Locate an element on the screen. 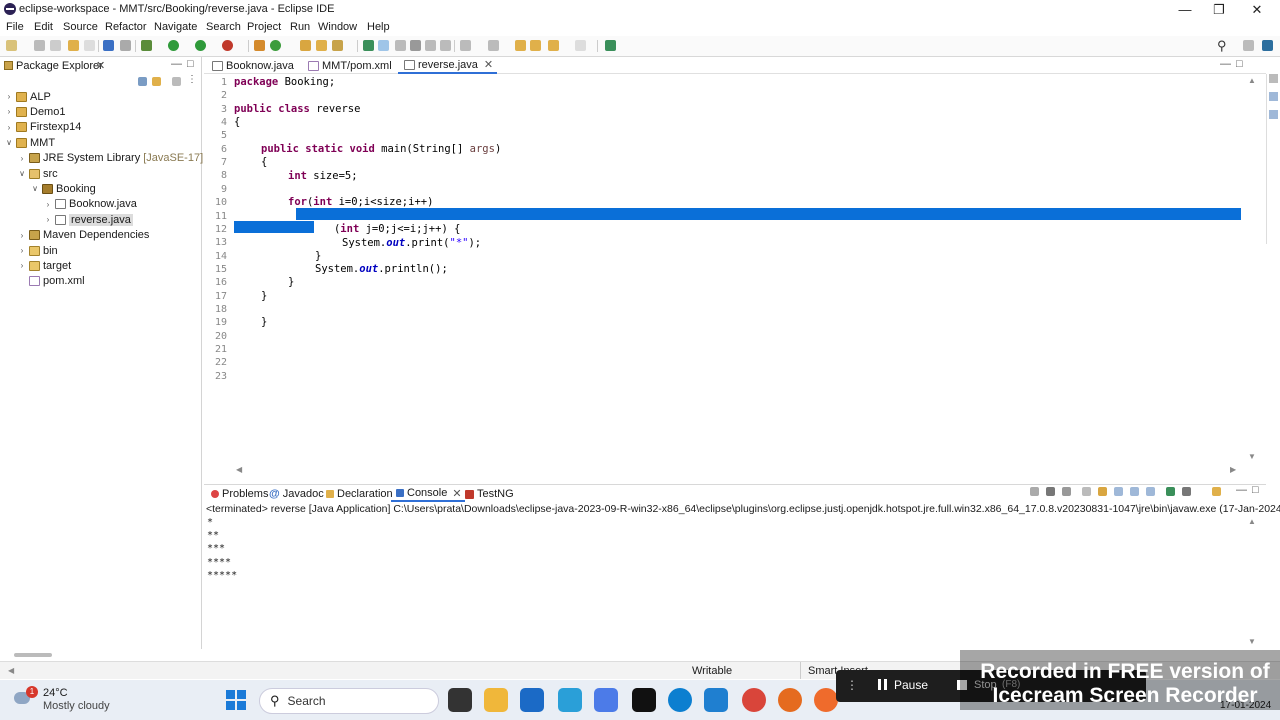 This screenshot has width=1280, height=720. file-explorer-icon is located at coordinates (496, 700).